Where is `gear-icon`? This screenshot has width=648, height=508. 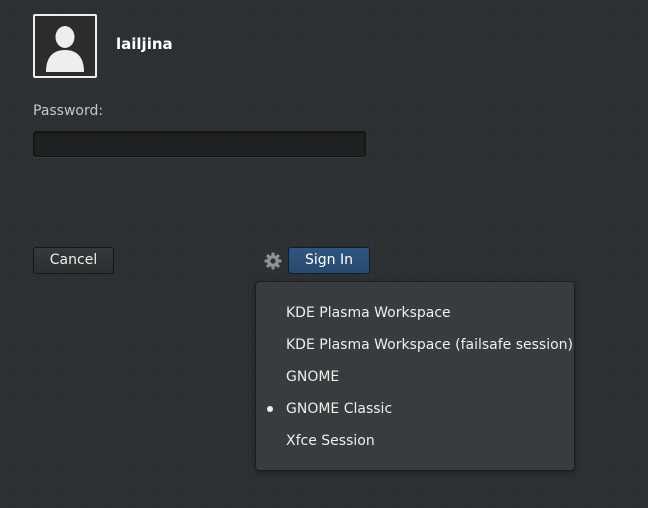 gear-icon is located at coordinates (273, 261).